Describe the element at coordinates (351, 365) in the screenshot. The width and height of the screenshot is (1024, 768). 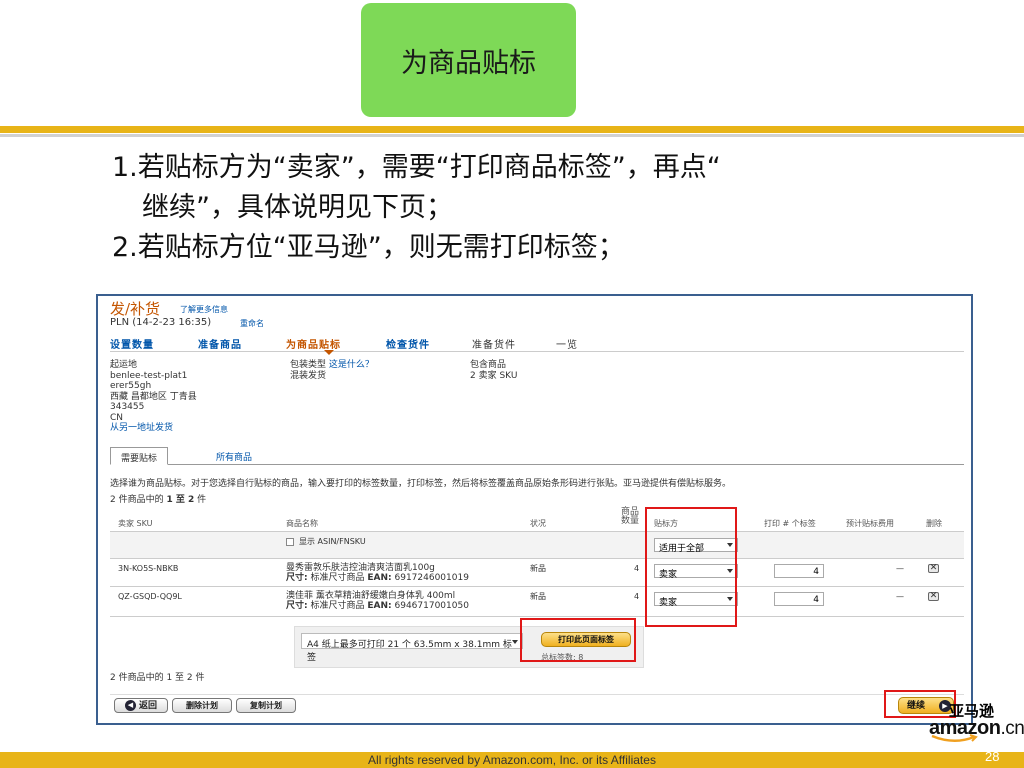
I see `what-is-this-link: 这是什么？` at that location.